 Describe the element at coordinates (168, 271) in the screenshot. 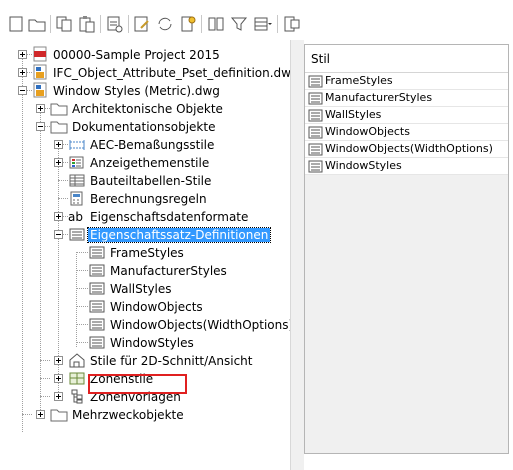

I see `tree-item-label: ManufacturerStyles` at that location.